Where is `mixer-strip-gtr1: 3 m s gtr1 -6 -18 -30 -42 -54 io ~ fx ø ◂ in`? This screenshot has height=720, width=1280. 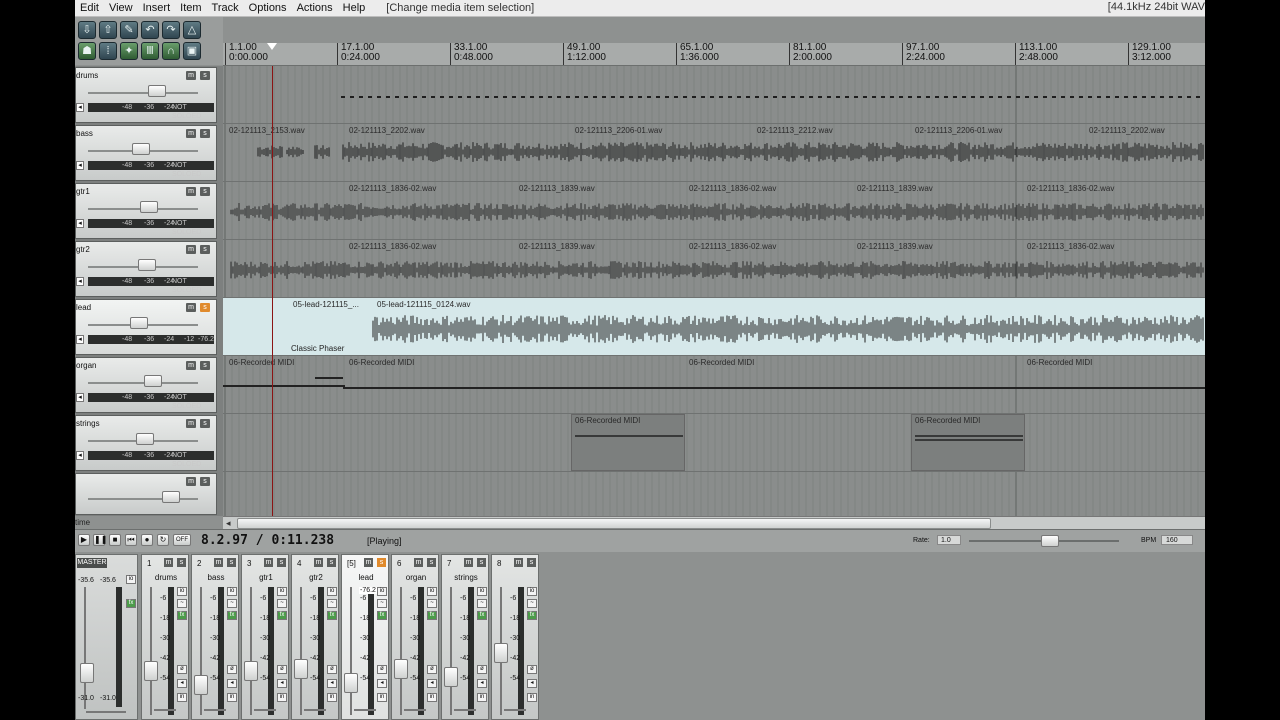
mixer-strip-gtr1: 3 m s gtr1 -6 -18 -30 -42 -54 io ~ fx ø ◂ in is located at coordinates (265, 637).